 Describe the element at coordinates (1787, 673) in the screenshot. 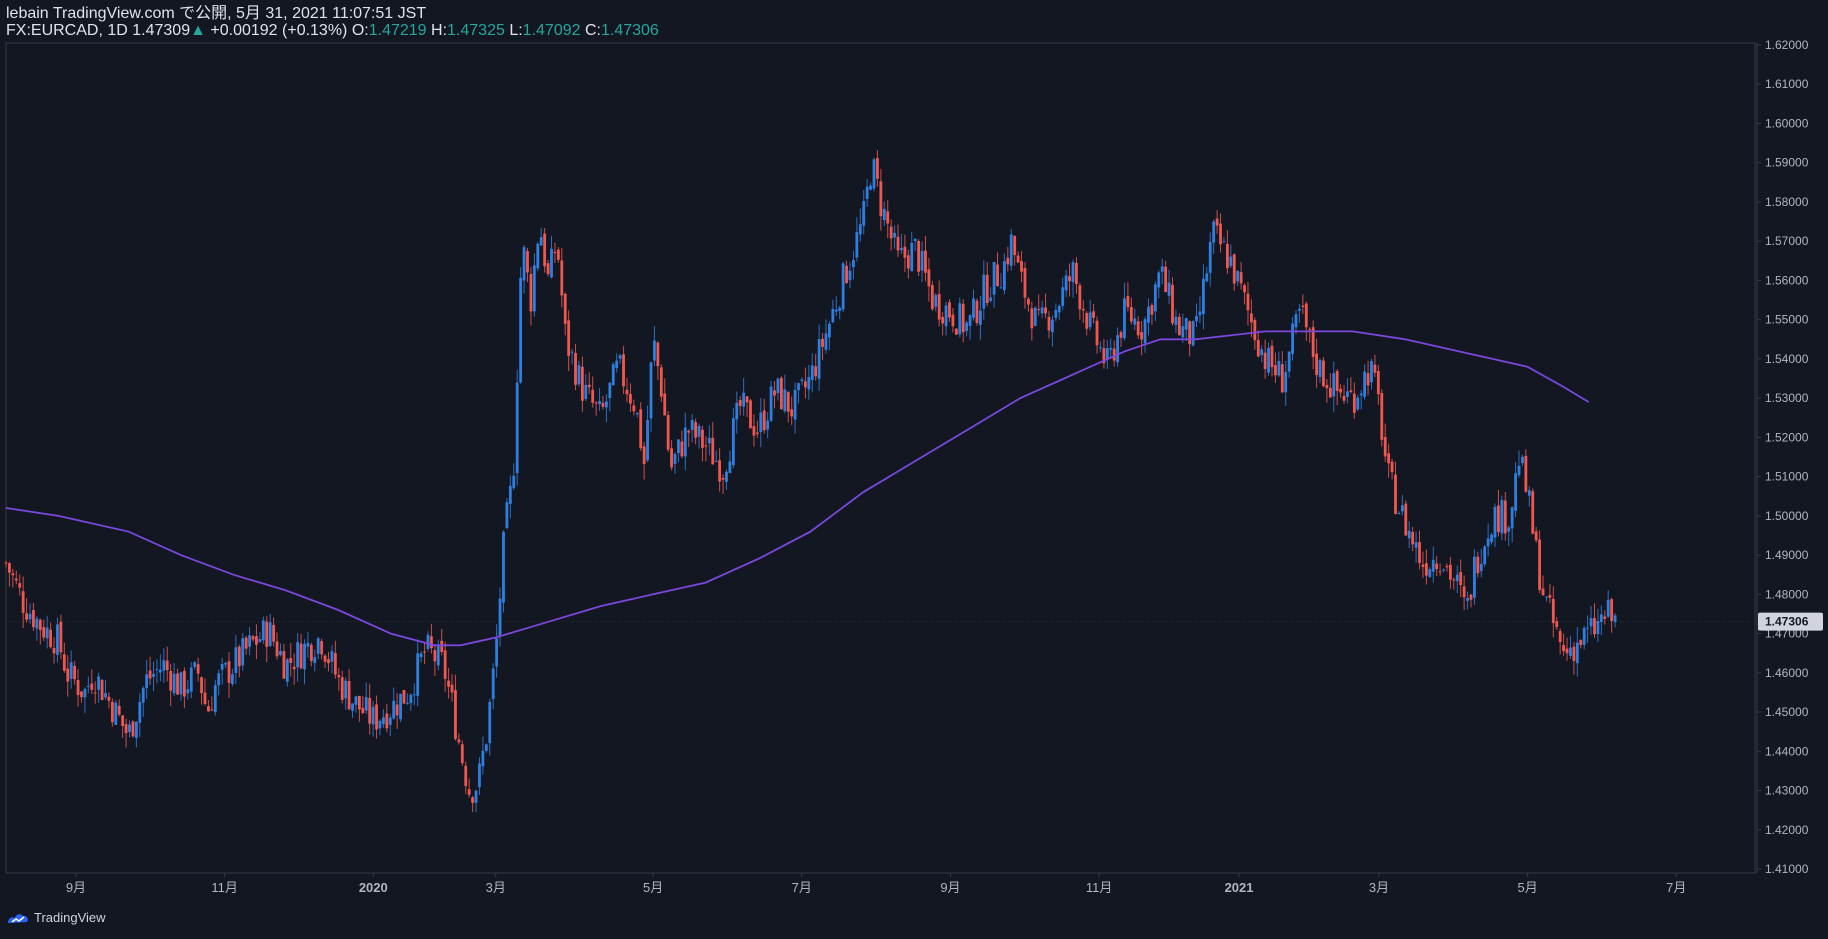

I see `y-tick-label: 1.46000` at that location.